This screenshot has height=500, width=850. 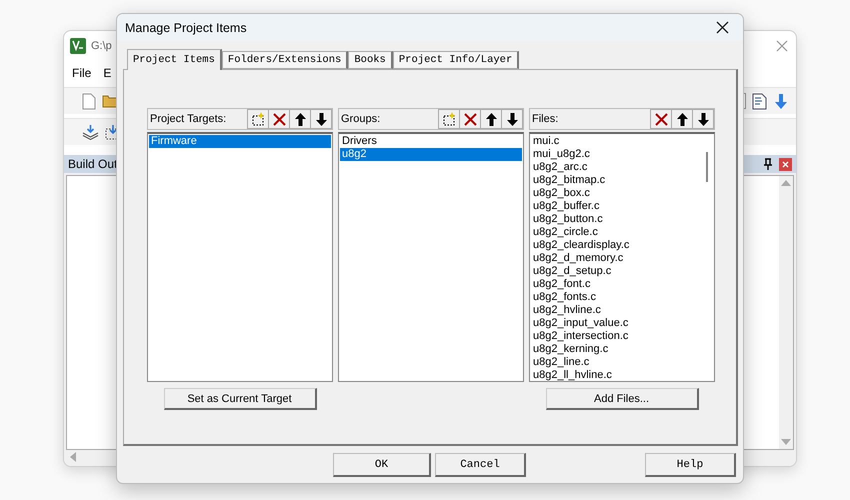 I want to click on set-target-button: Set as Current Target, so click(x=240, y=399).